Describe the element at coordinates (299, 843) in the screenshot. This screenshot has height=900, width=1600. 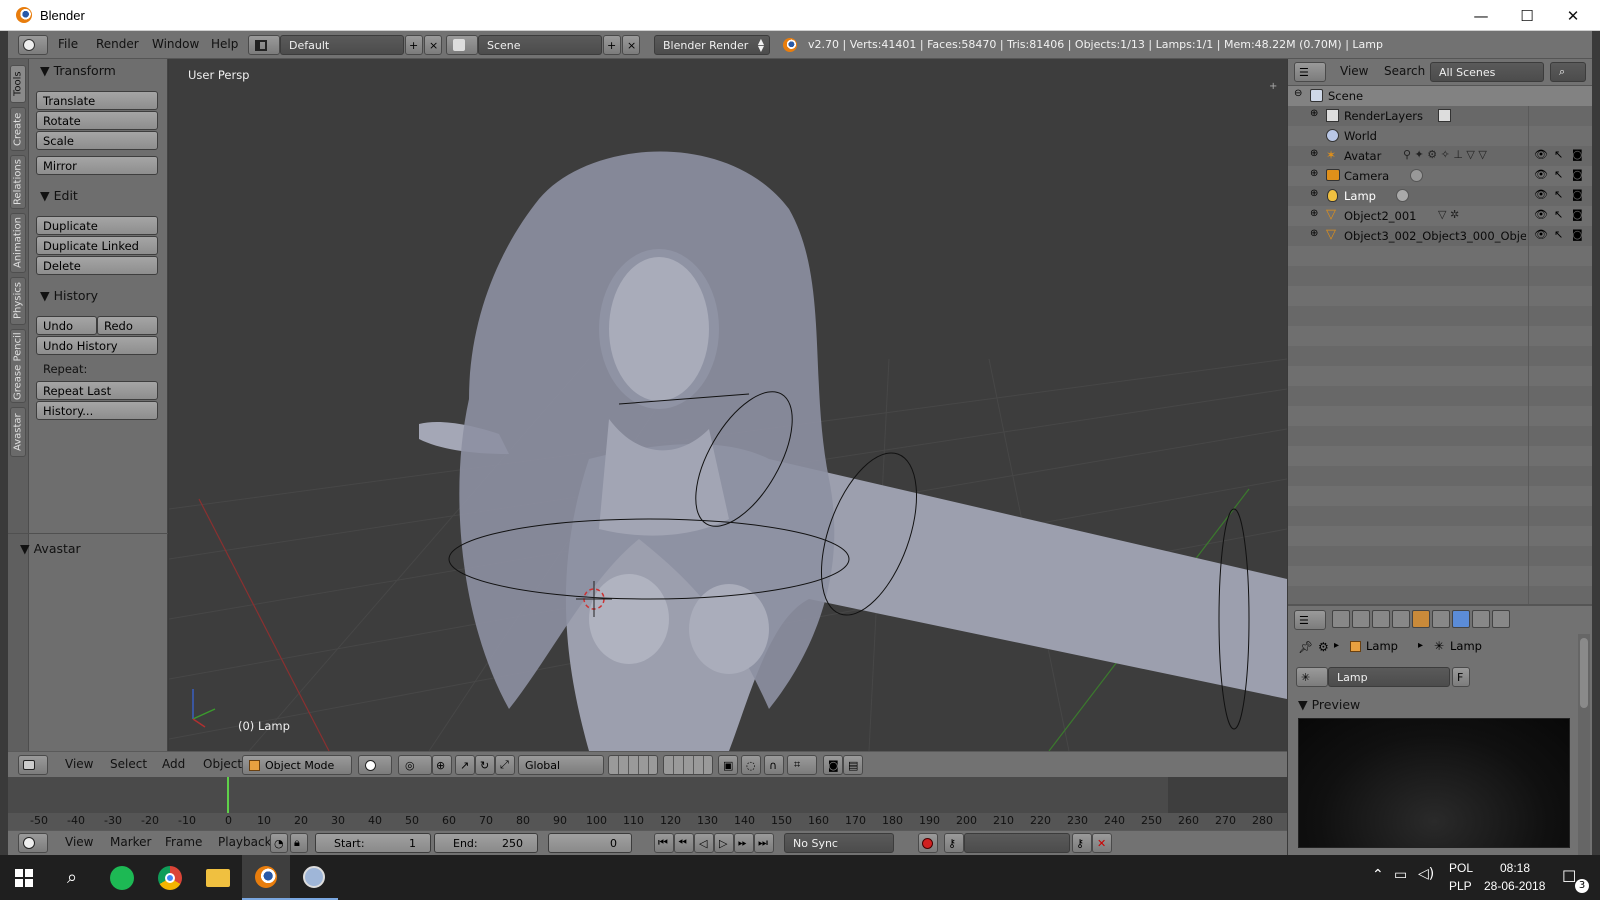
I see `lock-time-toggle: 🔒︎` at that location.